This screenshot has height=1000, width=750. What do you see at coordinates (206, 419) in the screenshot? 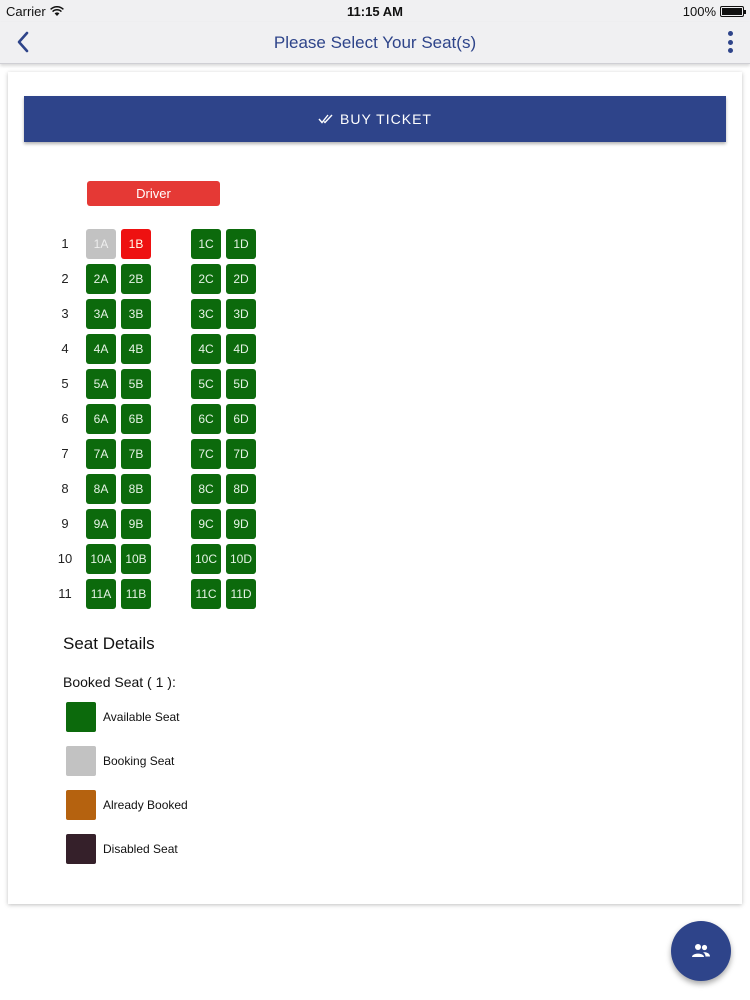
I see `seat-6c: 6C` at bounding box center [206, 419].